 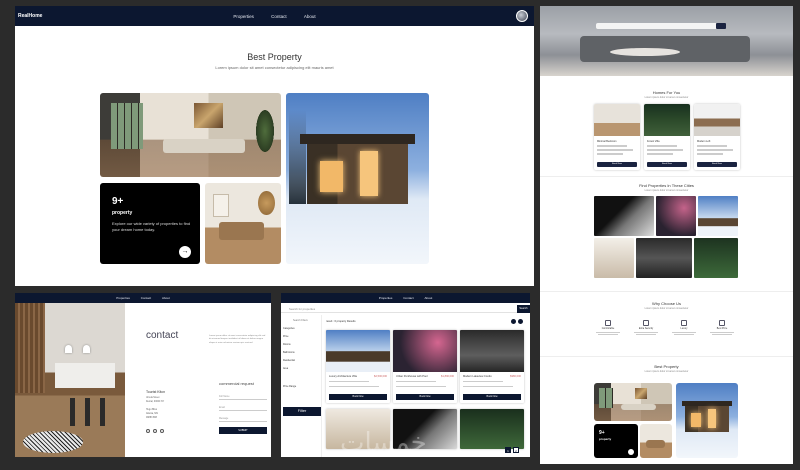 What do you see at coordinates (666, 97) in the screenshot?
I see `homes-for-you-subtitle: Lorem ipsum dolor sit amet consectetur` at bounding box center [666, 97].